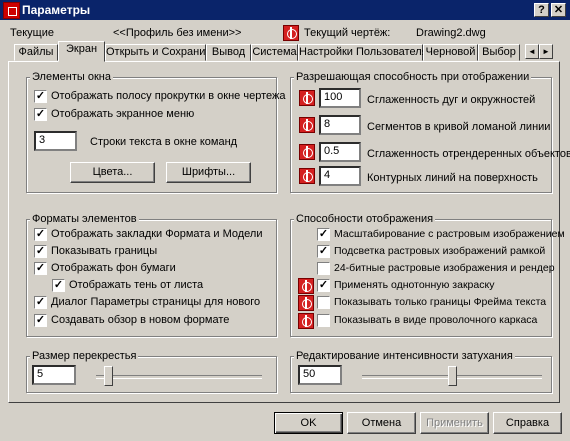  Describe the element at coordinates (228, 52) in the screenshot. I see `tab-plot: Вывод` at that location.